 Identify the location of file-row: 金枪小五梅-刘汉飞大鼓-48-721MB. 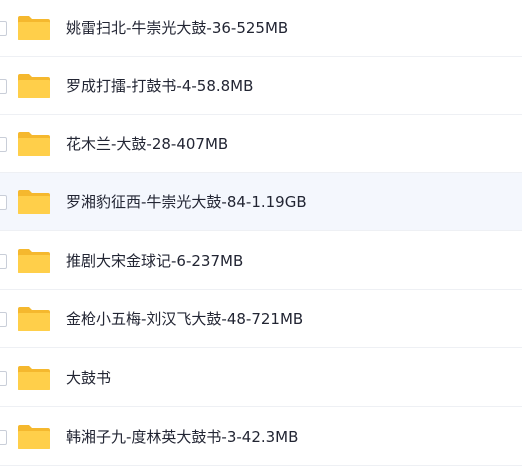
(261, 319).